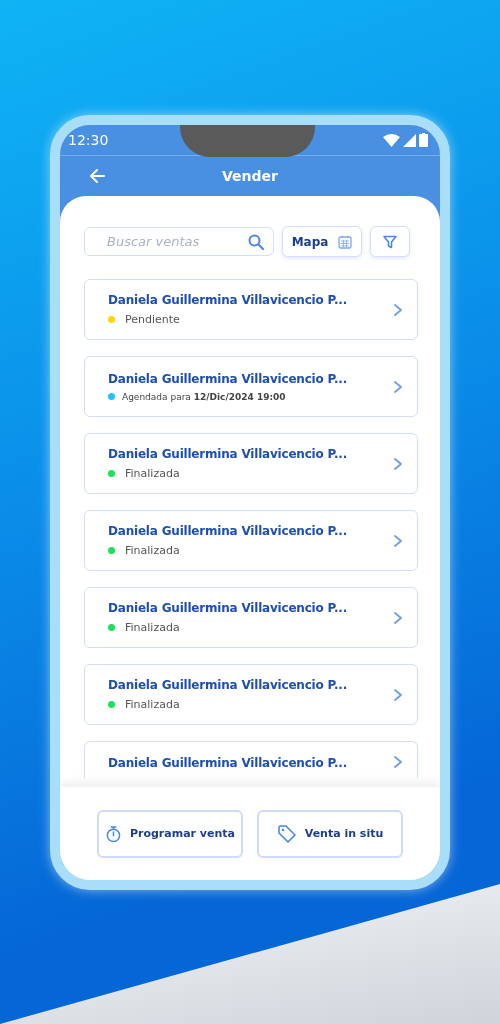 The width and height of the screenshot is (500, 1024). What do you see at coordinates (179, 241) in the screenshot?
I see `search-field: Buscar ventas` at bounding box center [179, 241].